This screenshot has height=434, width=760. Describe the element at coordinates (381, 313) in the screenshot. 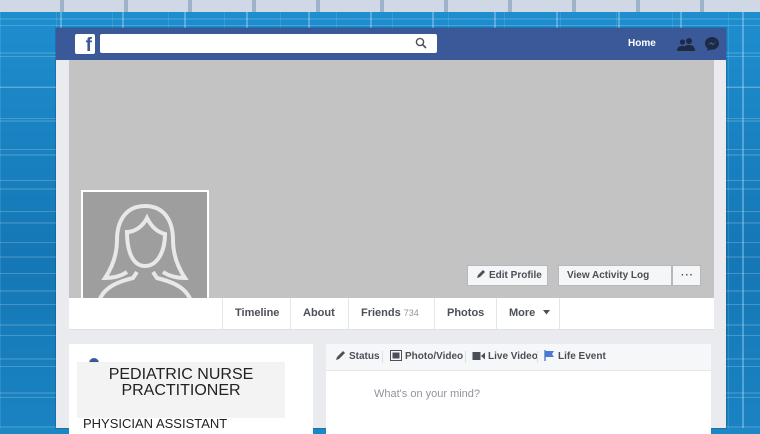

I see `tab-label: Friends` at that location.